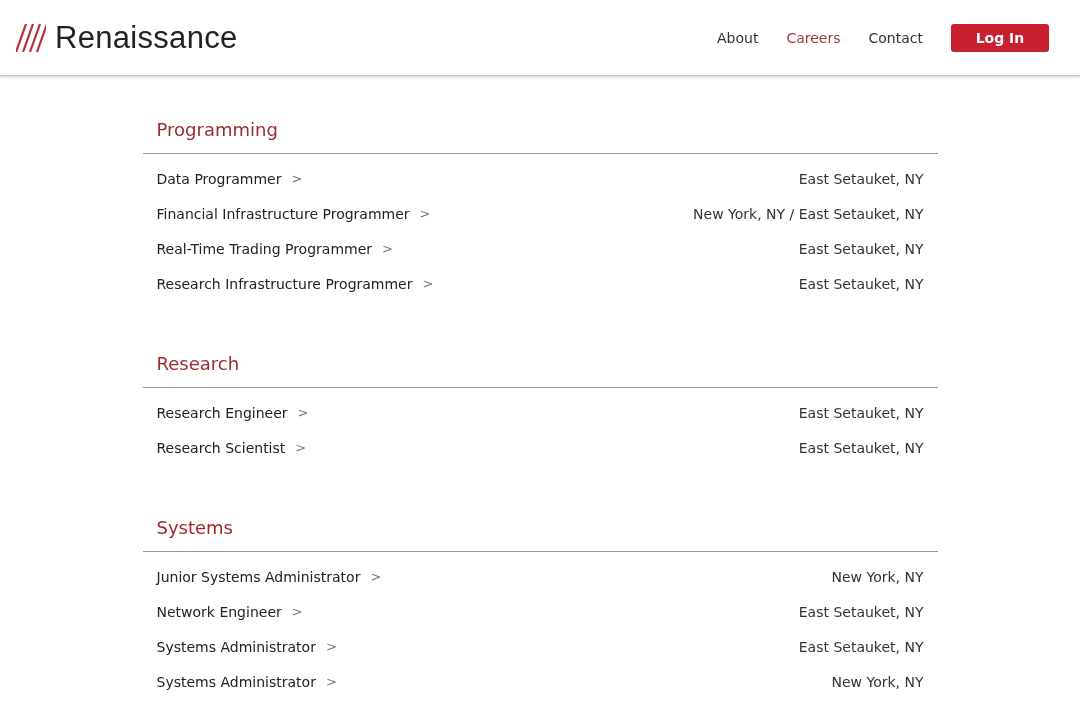 The image size is (1080, 723). Describe the element at coordinates (540, 132) in the screenshot. I see `section-heading: Programming` at that location.